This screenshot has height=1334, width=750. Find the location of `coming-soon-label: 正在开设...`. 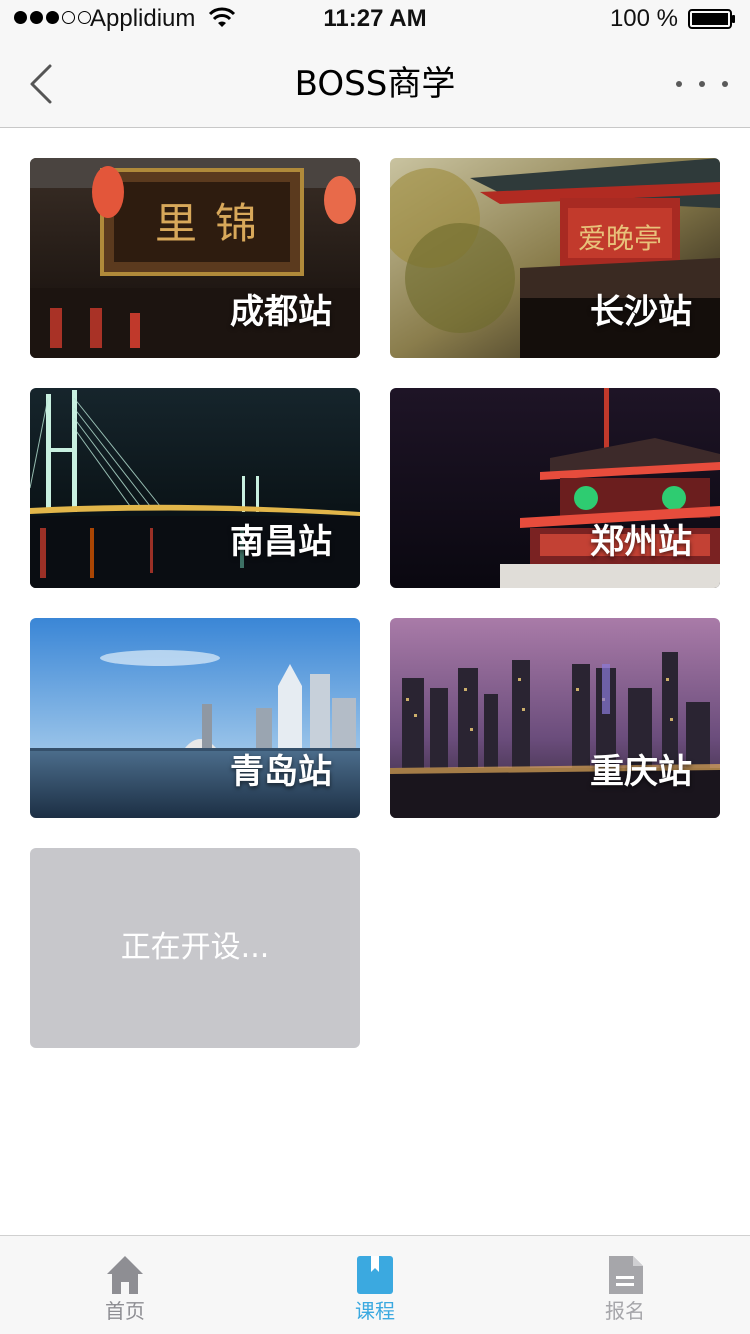

coming-soon-label: 正在开设... is located at coordinates (195, 947).